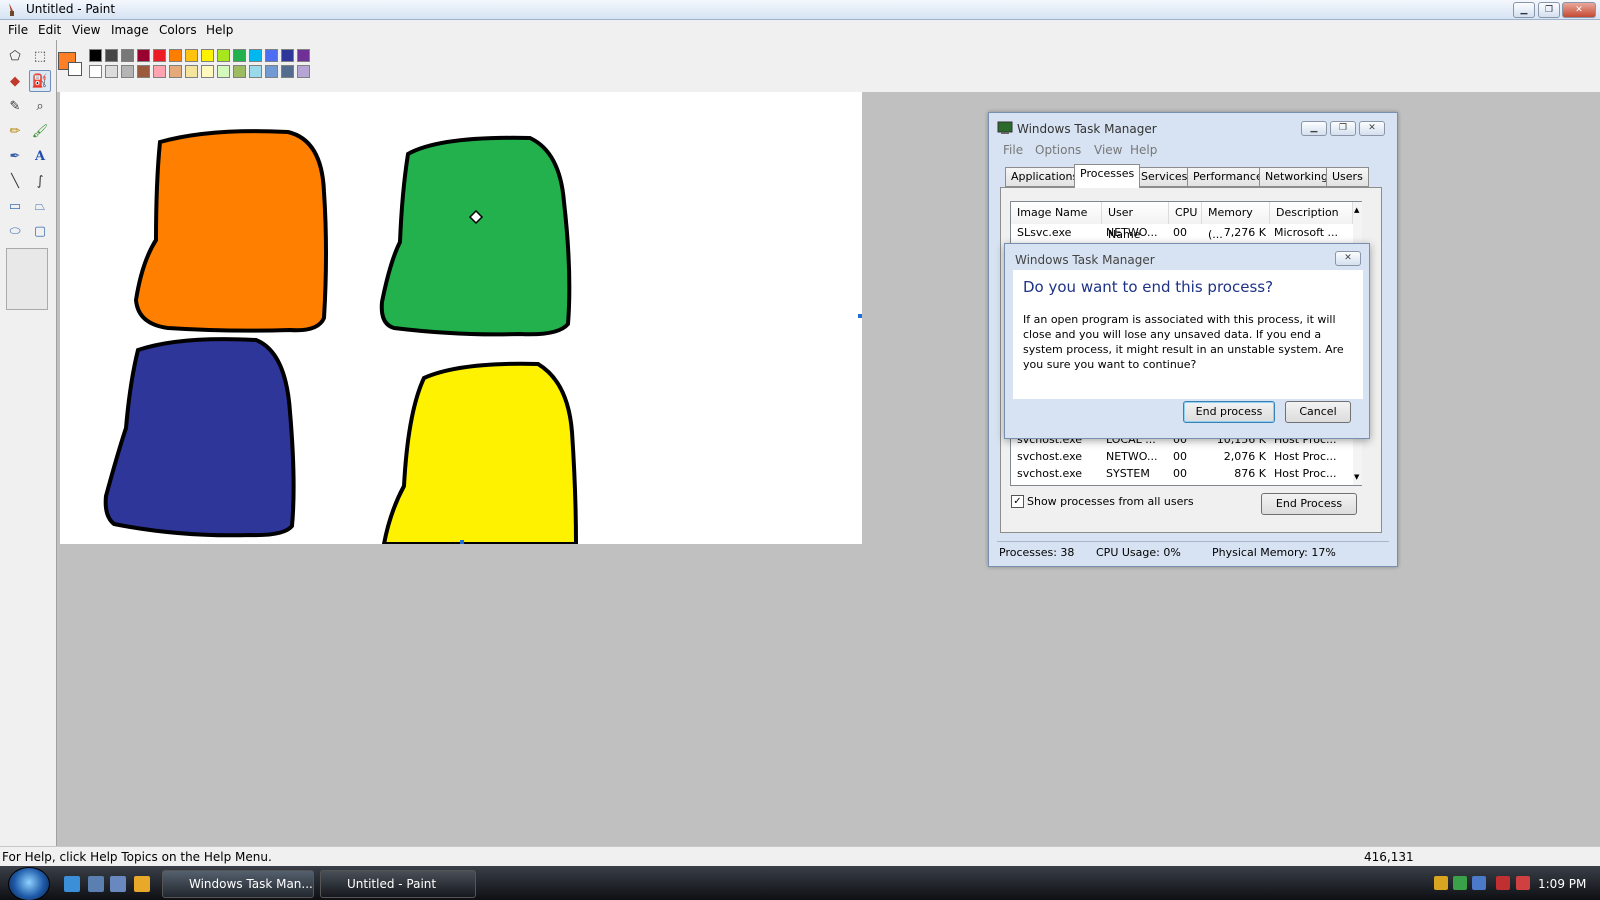 The image size is (1600, 900). I want to click on text-icon: A, so click(40, 156).